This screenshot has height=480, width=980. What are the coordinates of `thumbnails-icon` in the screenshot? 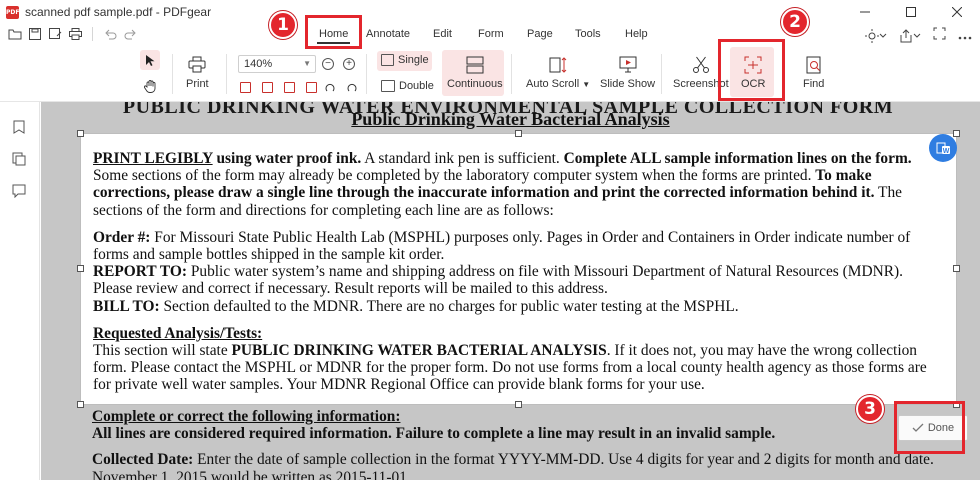 It's located at (19, 159).